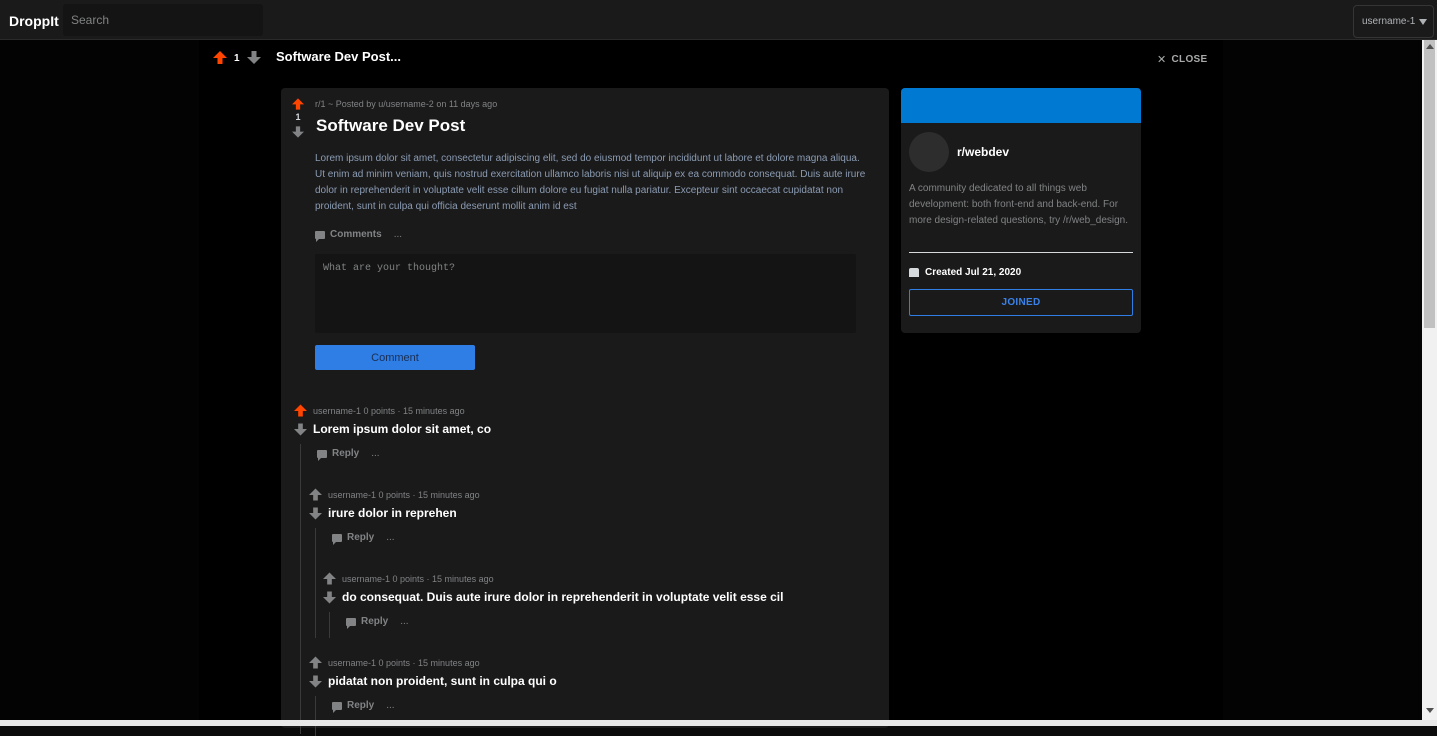 The width and height of the screenshot is (1437, 736). I want to click on search-input, so click(163, 20).